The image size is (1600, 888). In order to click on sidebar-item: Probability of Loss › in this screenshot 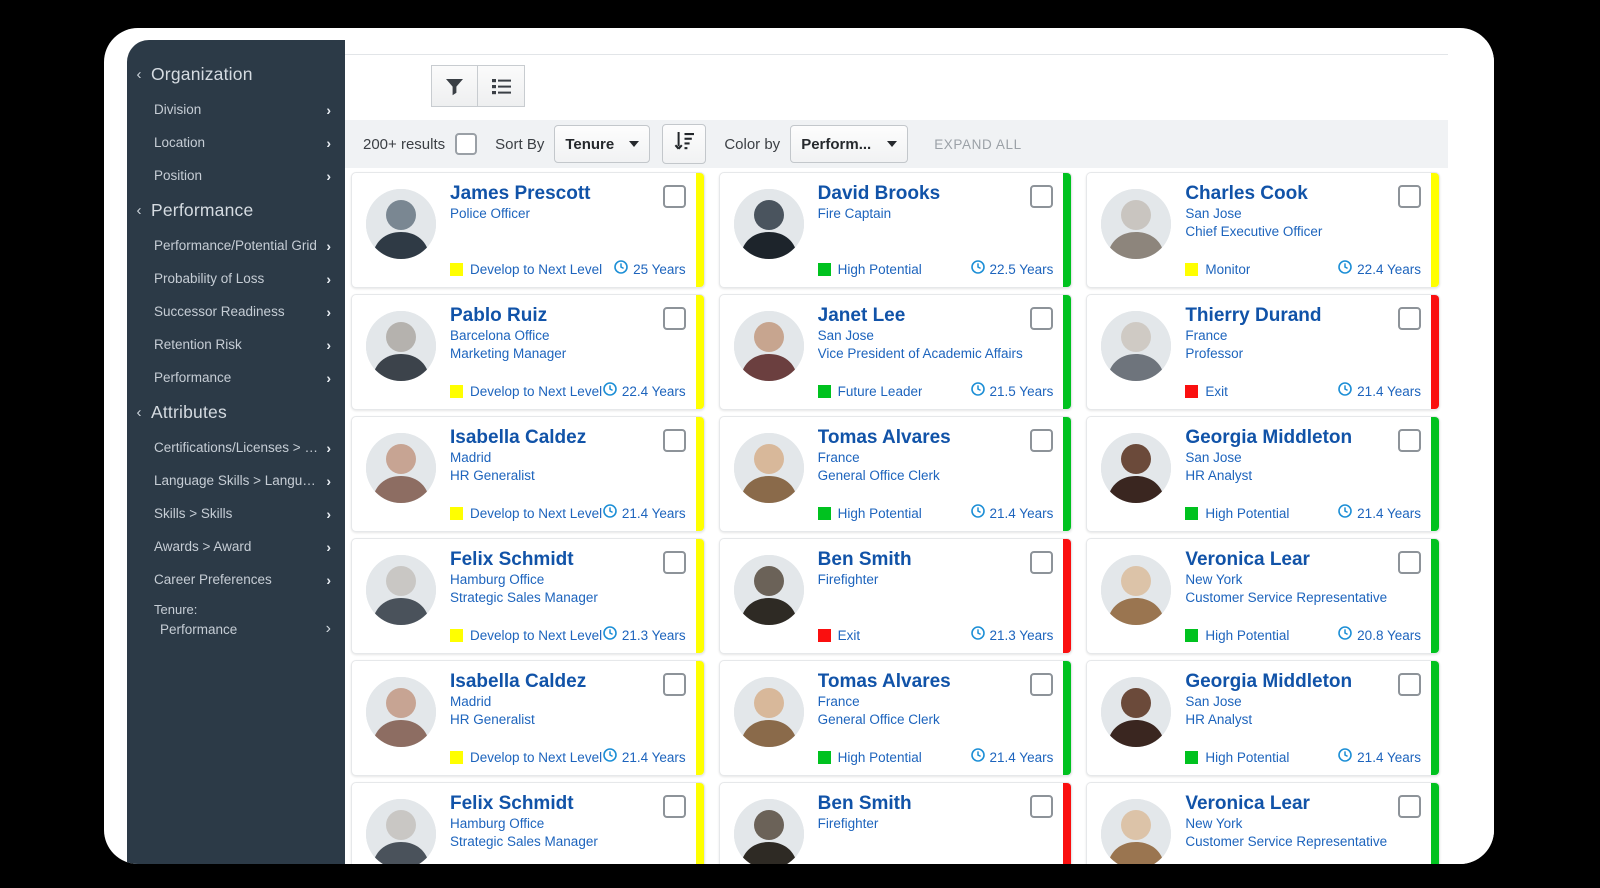, I will do `click(236, 278)`.